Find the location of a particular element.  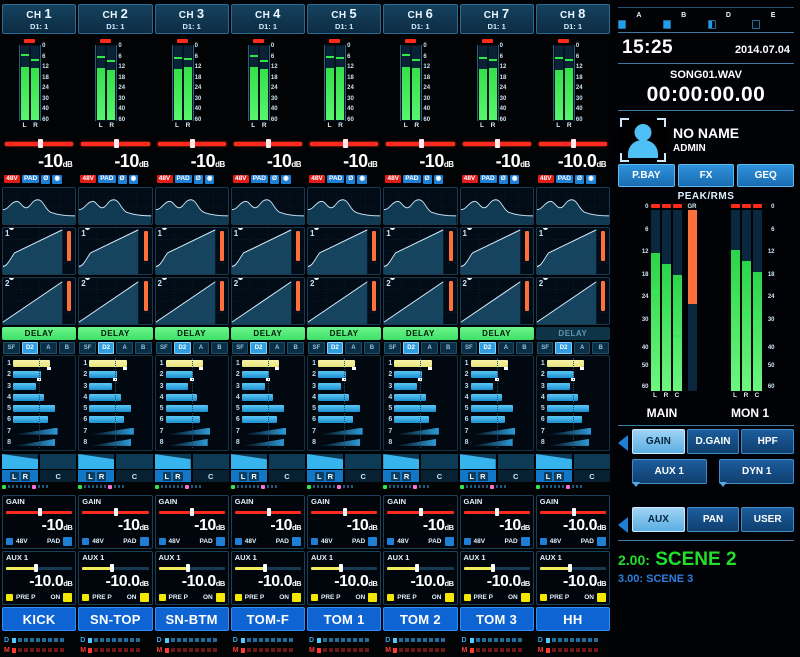

channel-name-plate: TOM 3 is located at coordinates (496, 619).